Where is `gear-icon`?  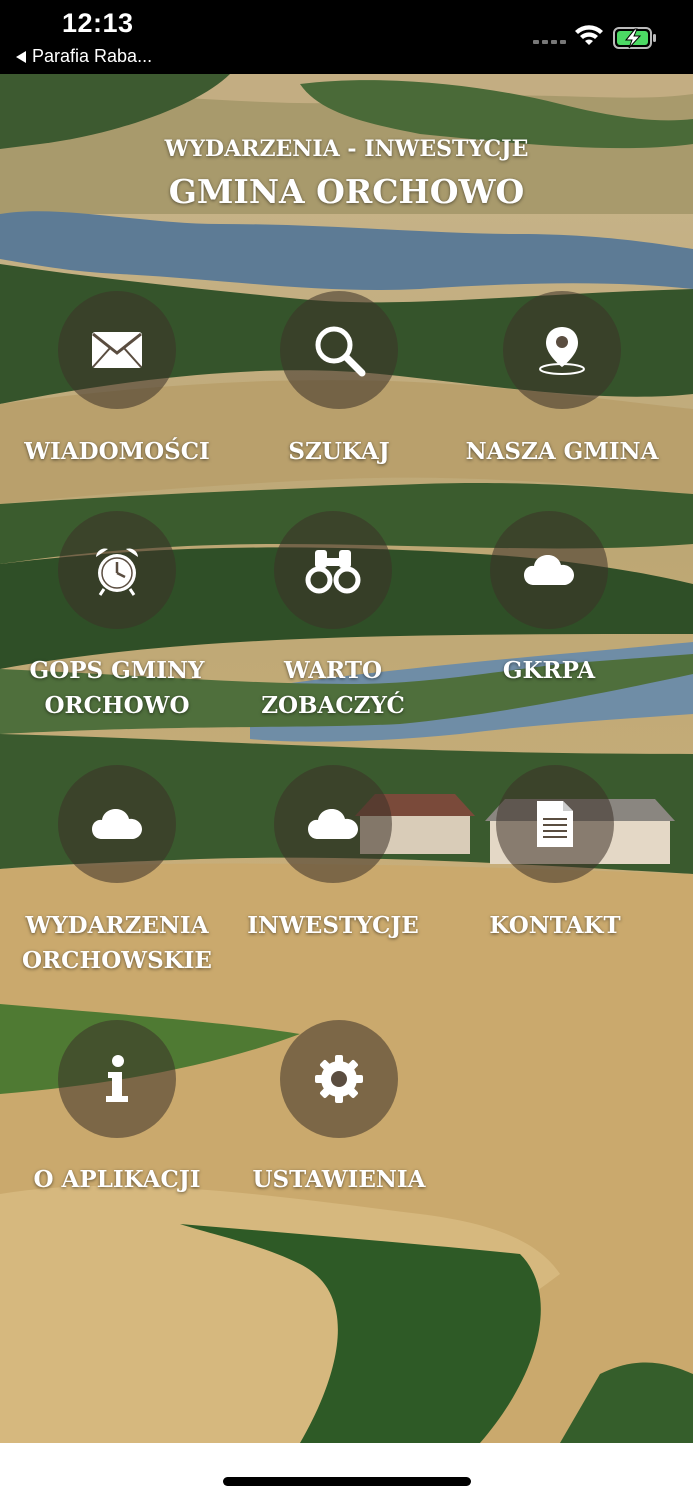 gear-icon is located at coordinates (339, 1079).